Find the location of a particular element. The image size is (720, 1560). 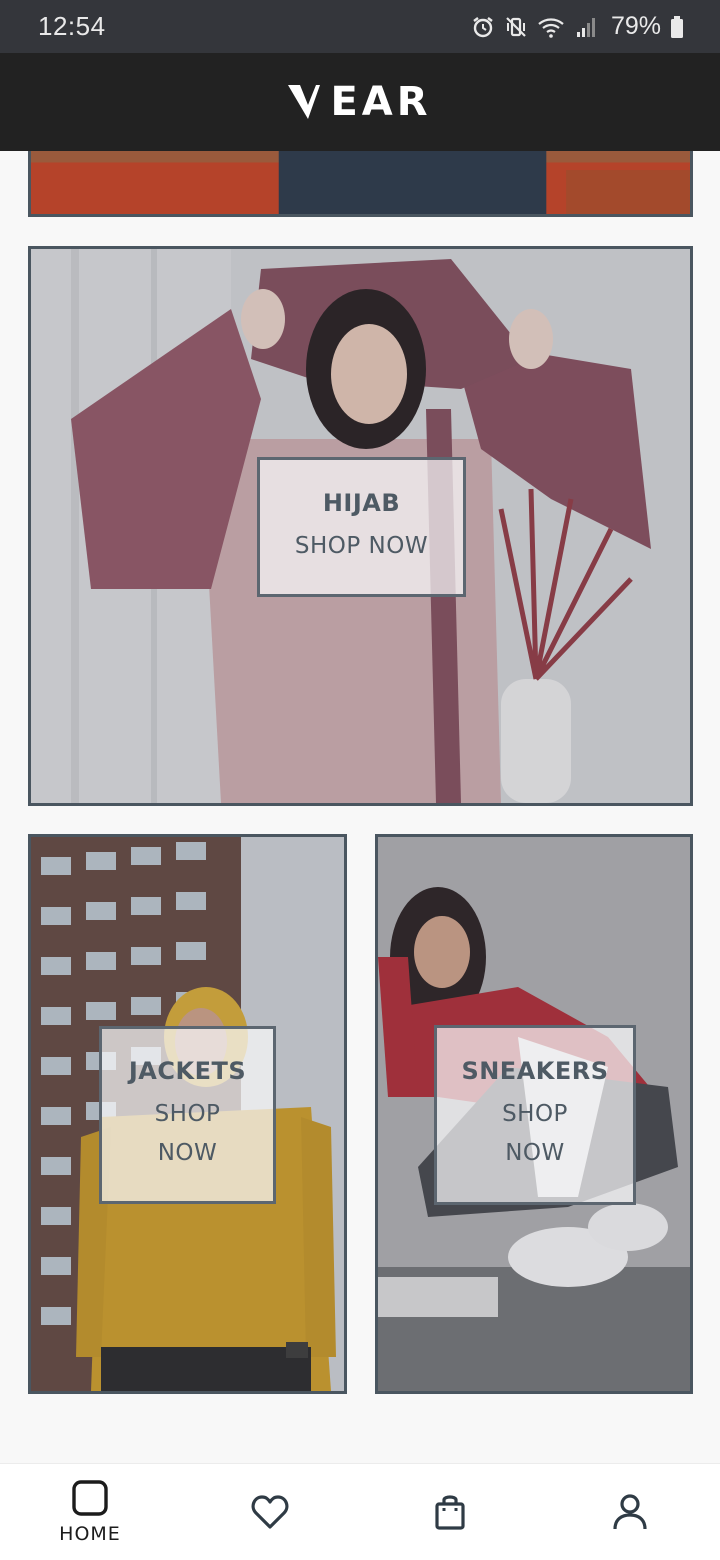

nav-home: HOME is located at coordinates (90, 1512).